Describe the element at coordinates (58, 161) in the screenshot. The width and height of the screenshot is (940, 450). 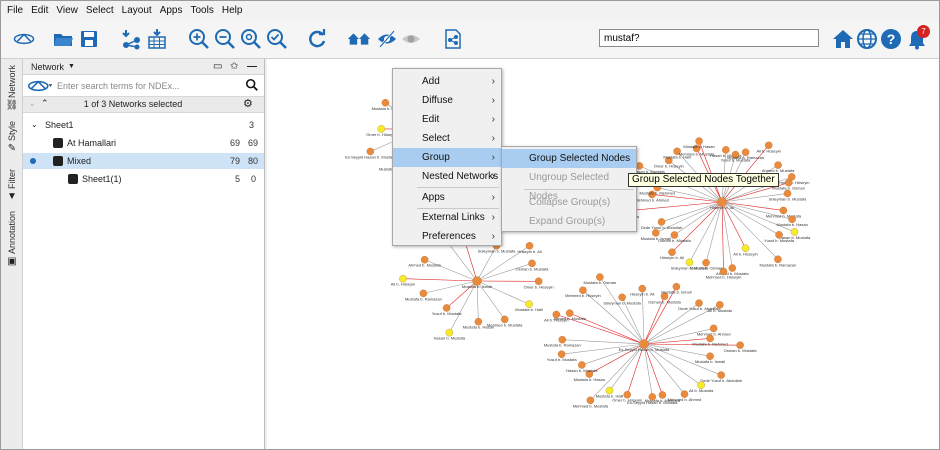
I see `network-share-icon` at that location.